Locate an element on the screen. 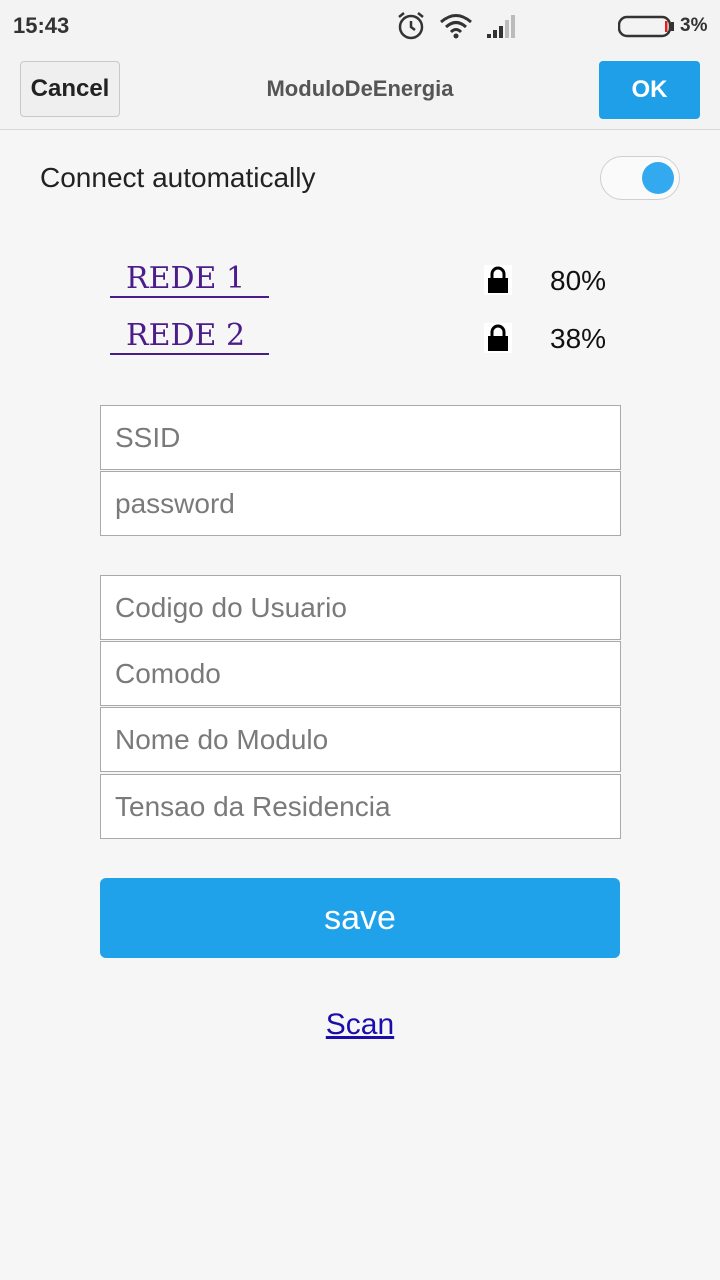 Image resolution: width=720 pixels, height=1280 pixels. network-name: REDE 1 is located at coordinates (190, 280).